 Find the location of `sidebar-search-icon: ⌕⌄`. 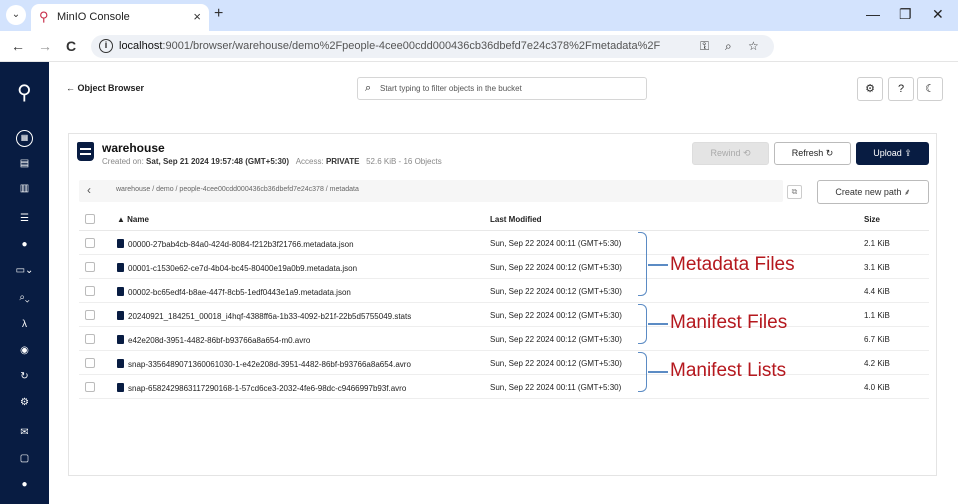

sidebar-search-icon: ⌕⌄ is located at coordinates (24, 297).